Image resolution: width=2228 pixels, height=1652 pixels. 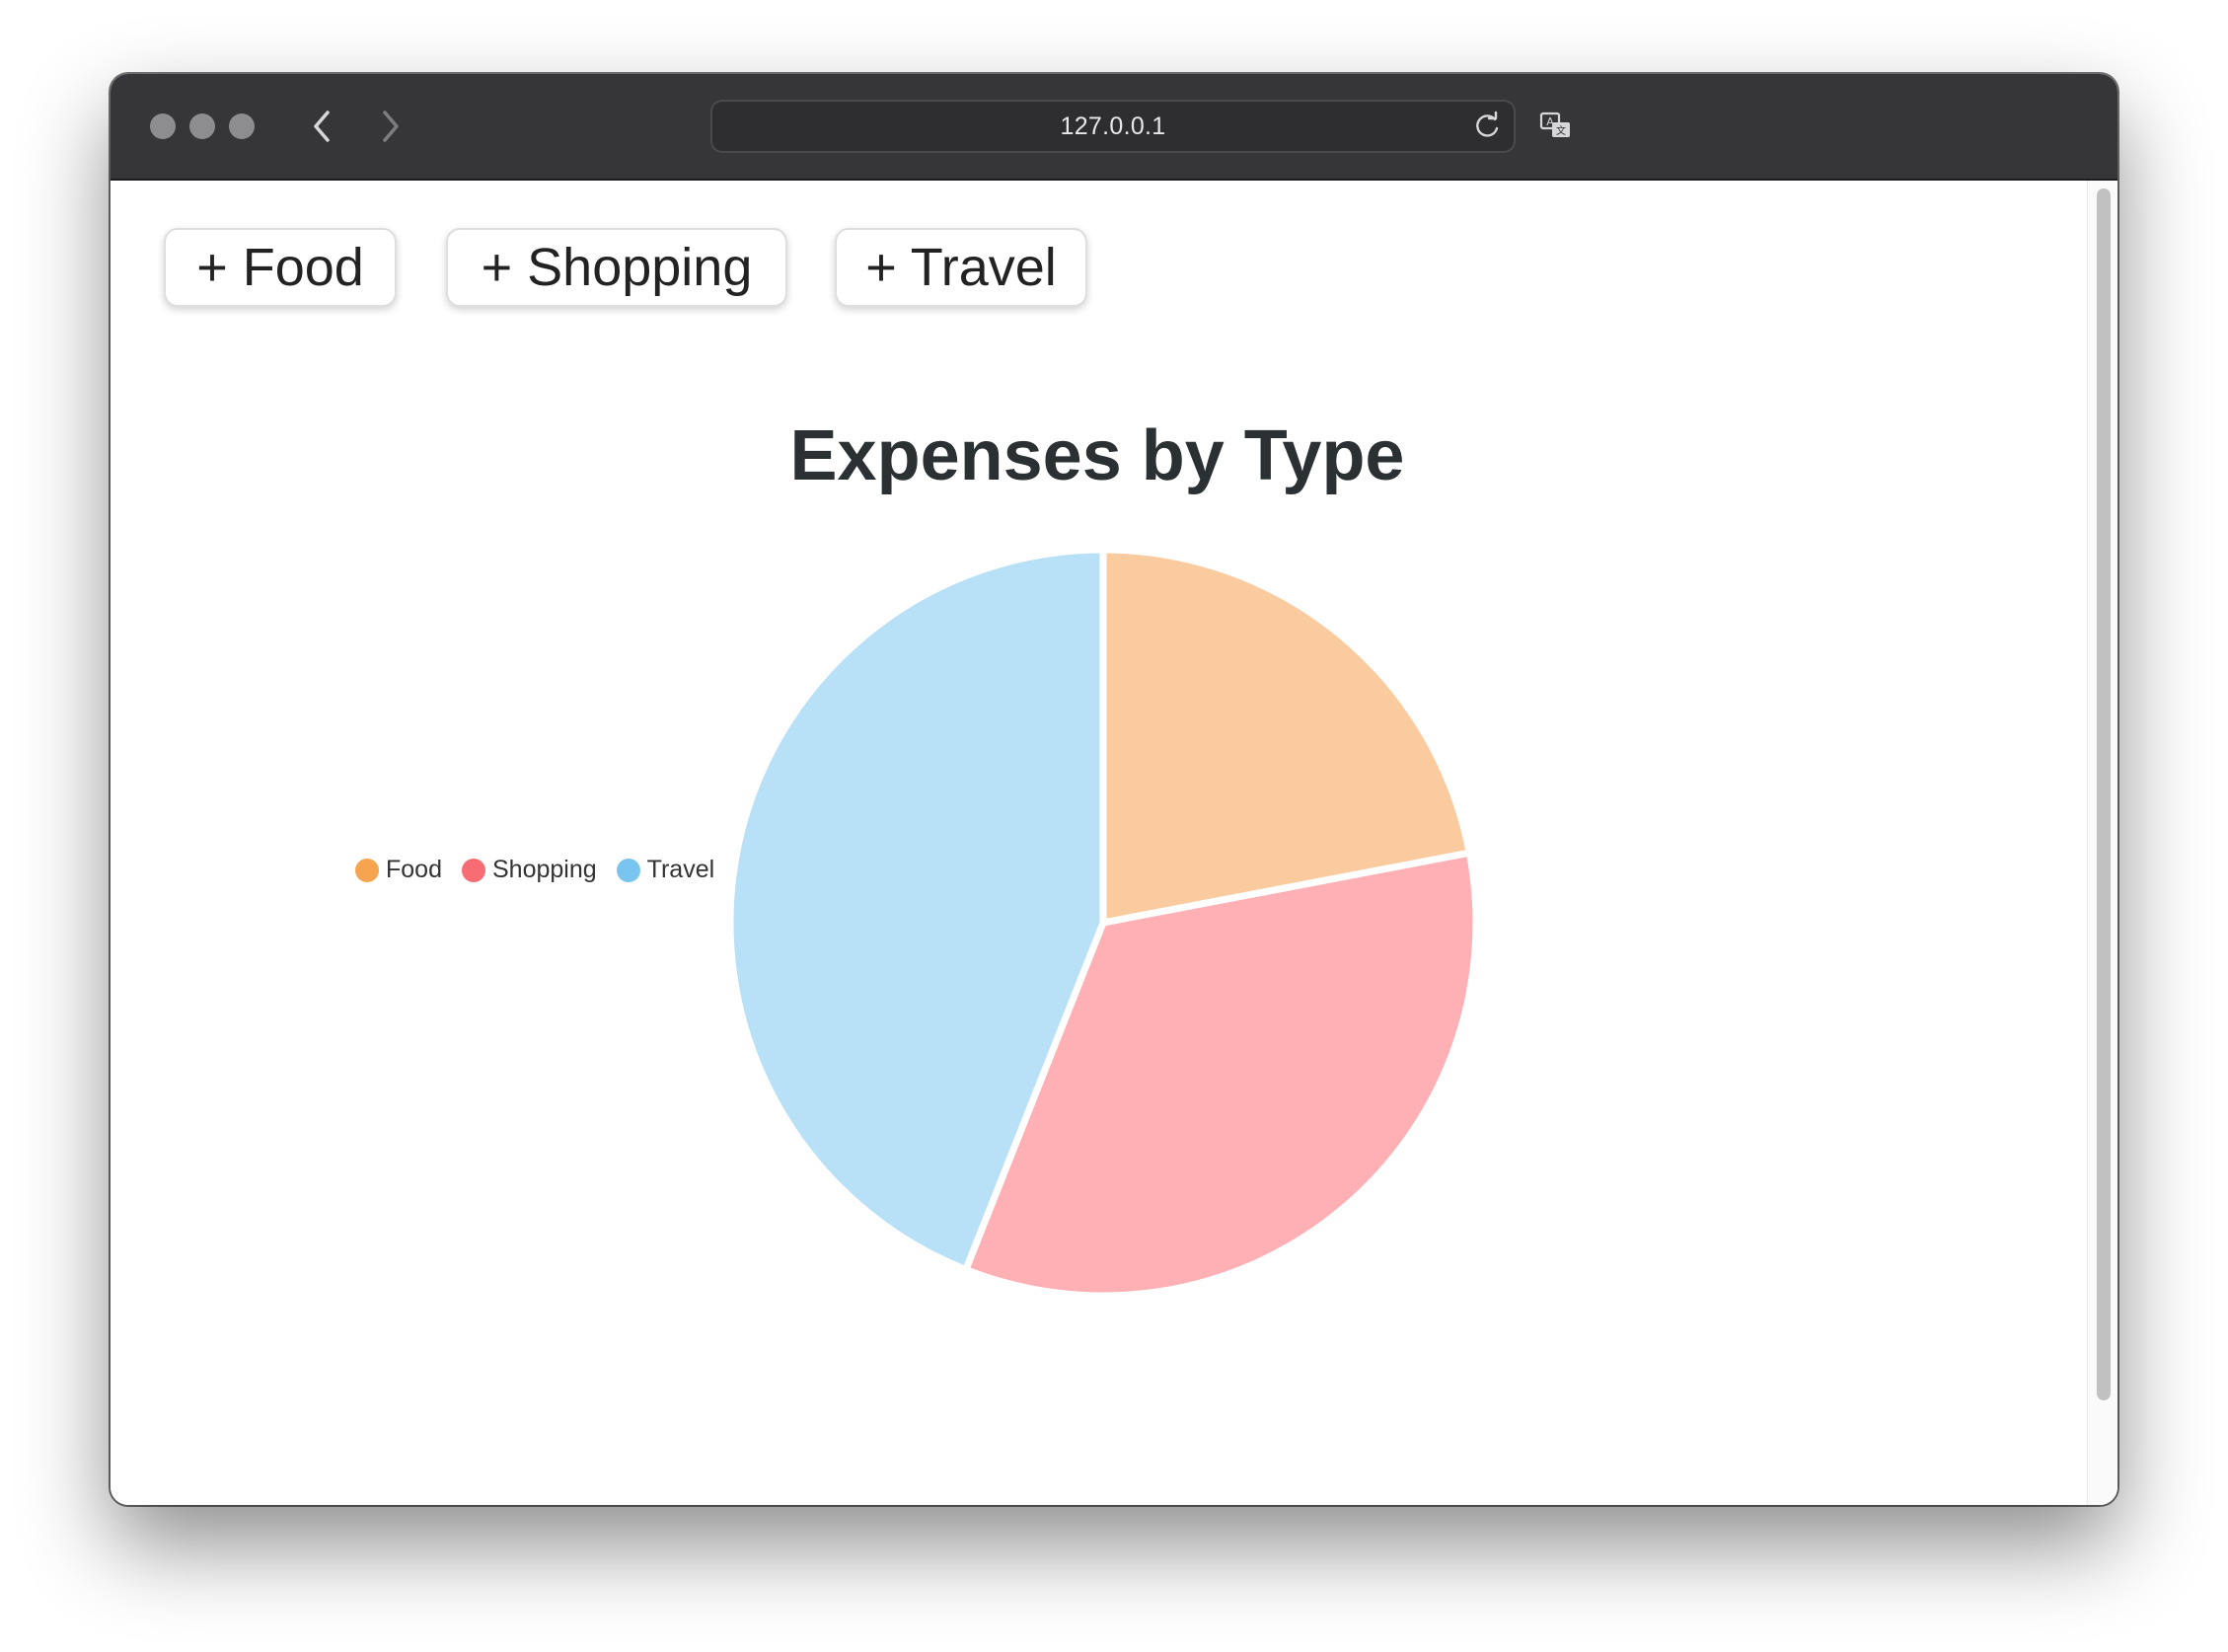 I want to click on scrollbar, so click(x=2102, y=843).